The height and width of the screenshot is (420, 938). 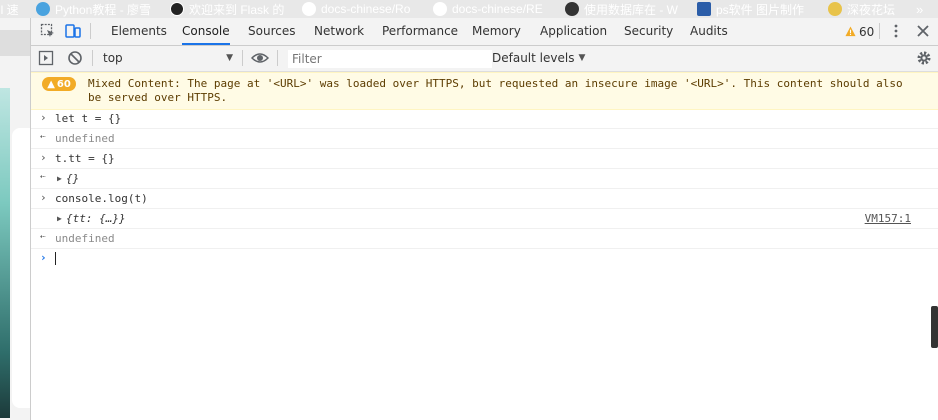 I want to click on warning-repeat-badge: ▲ 60, so click(x=59, y=84).